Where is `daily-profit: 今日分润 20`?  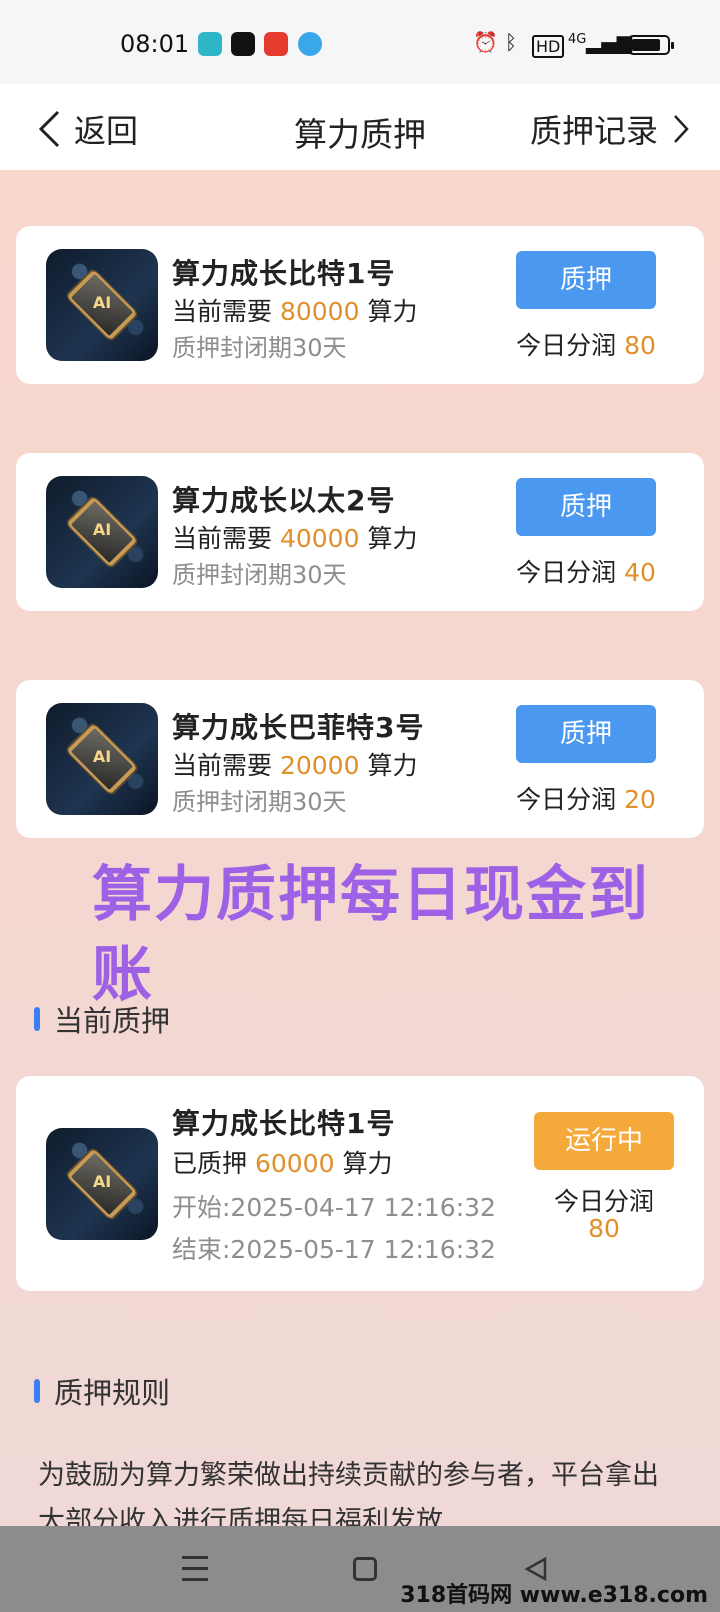
daily-profit: 今日分润 20 is located at coordinates (586, 798).